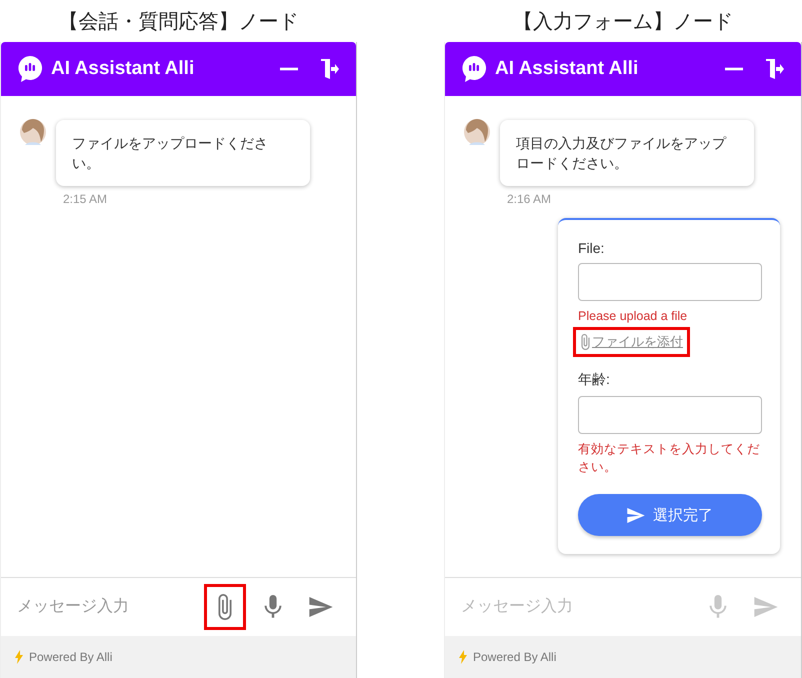 This screenshot has height=678, width=802. Describe the element at coordinates (529, 199) in the screenshot. I see `message-time: 2:16 AM` at that location.